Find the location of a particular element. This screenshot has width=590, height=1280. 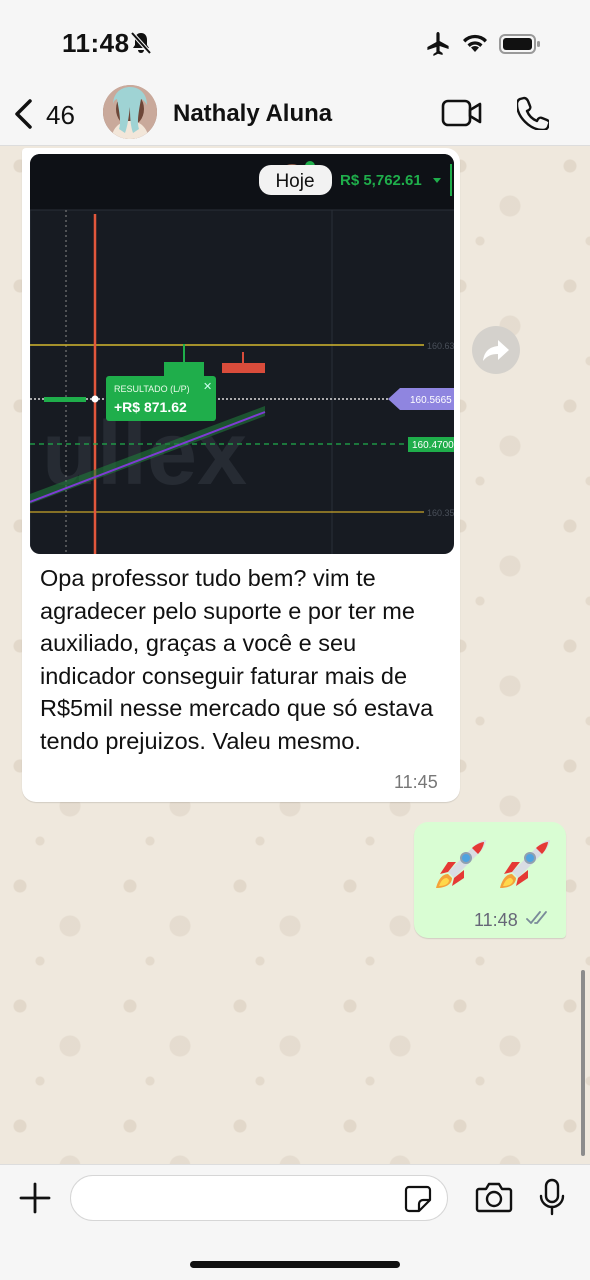

airplane-mode-icon is located at coordinates (438, 44).